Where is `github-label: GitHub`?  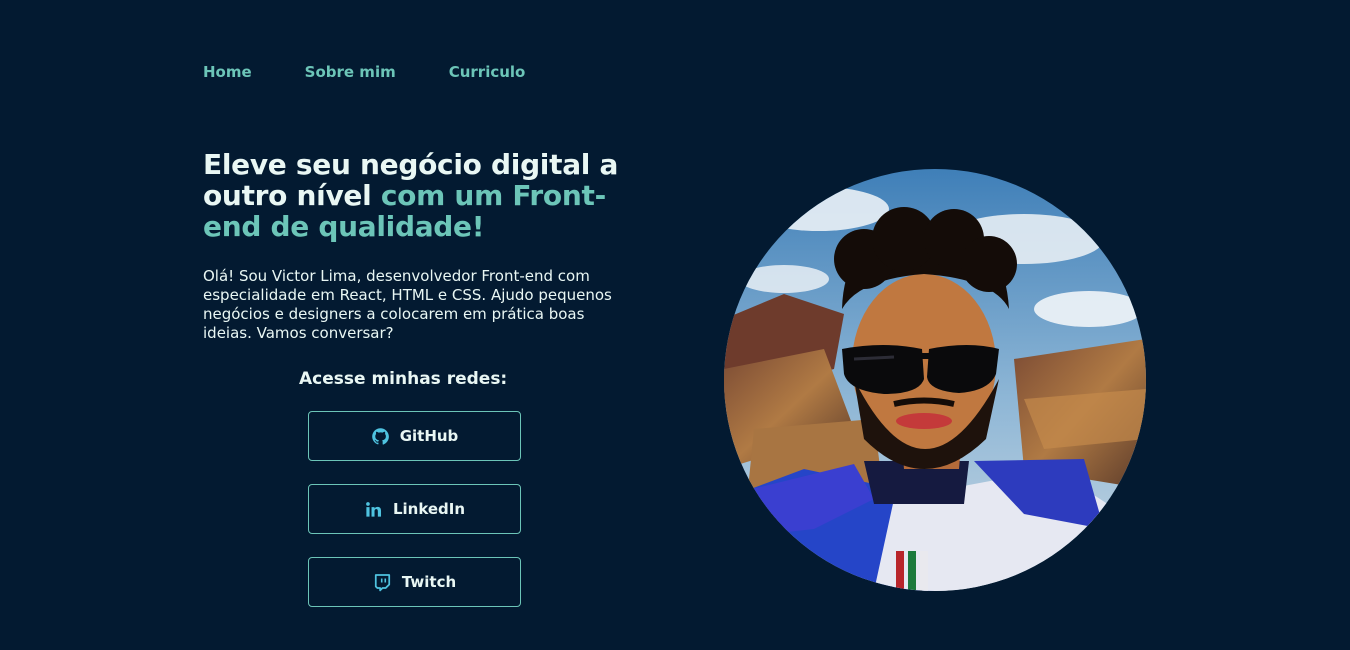
github-label: GitHub is located at coordinates (429, 436).